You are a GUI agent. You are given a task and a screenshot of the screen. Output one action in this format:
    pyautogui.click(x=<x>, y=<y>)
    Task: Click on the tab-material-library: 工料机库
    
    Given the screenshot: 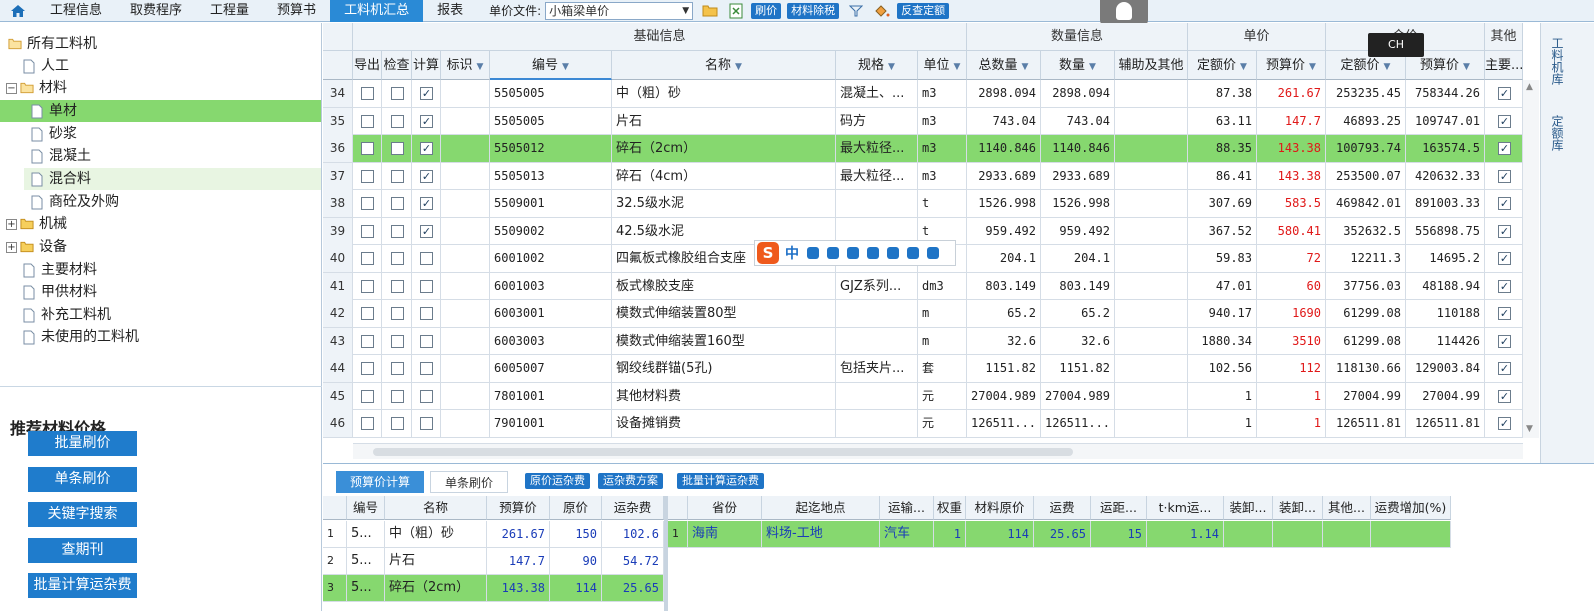 What is the action you would take?
    pyautogui.click(x=1553, y=61)
    